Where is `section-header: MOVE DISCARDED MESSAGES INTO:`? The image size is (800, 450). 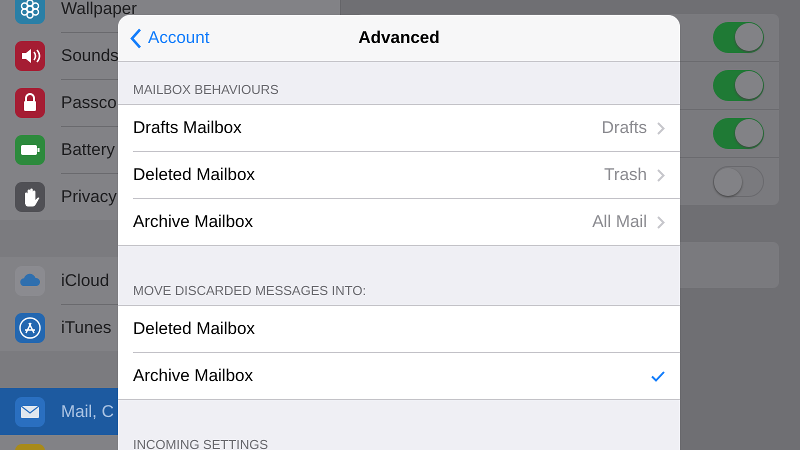 section-header: MOVE DISCARDED MESSAGES INTO: is located at coordinates (250, 291).